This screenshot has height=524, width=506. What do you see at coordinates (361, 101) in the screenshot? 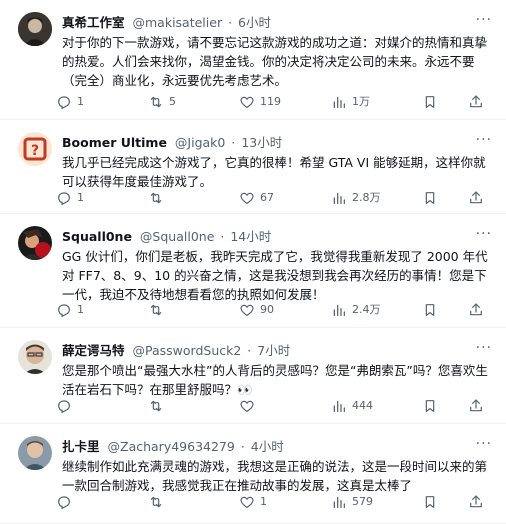
I see `view-count: 1万` at bounding box center [361, 101].